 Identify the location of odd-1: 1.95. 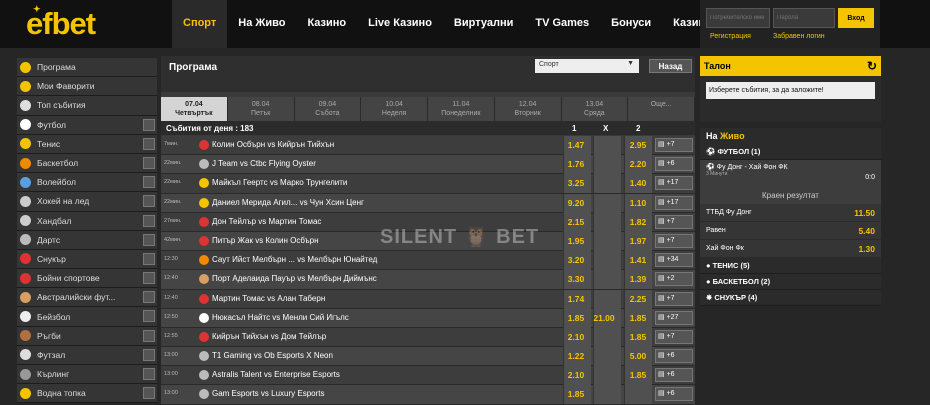
(576, 241).